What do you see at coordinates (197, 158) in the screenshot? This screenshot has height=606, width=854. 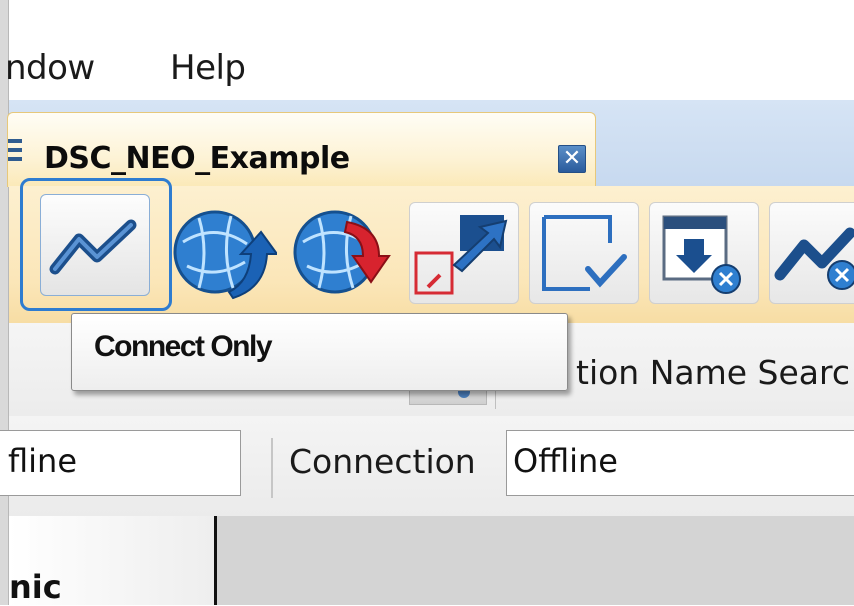 I see `tab-title: DSC_NEO_Example` at bounding box center [197, 158].